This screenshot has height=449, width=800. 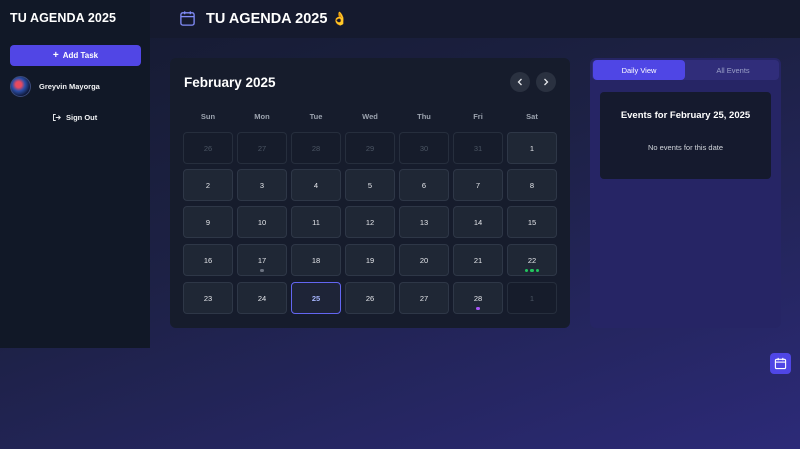 I want to click on day-number: 17, so click(x=262, y=260).